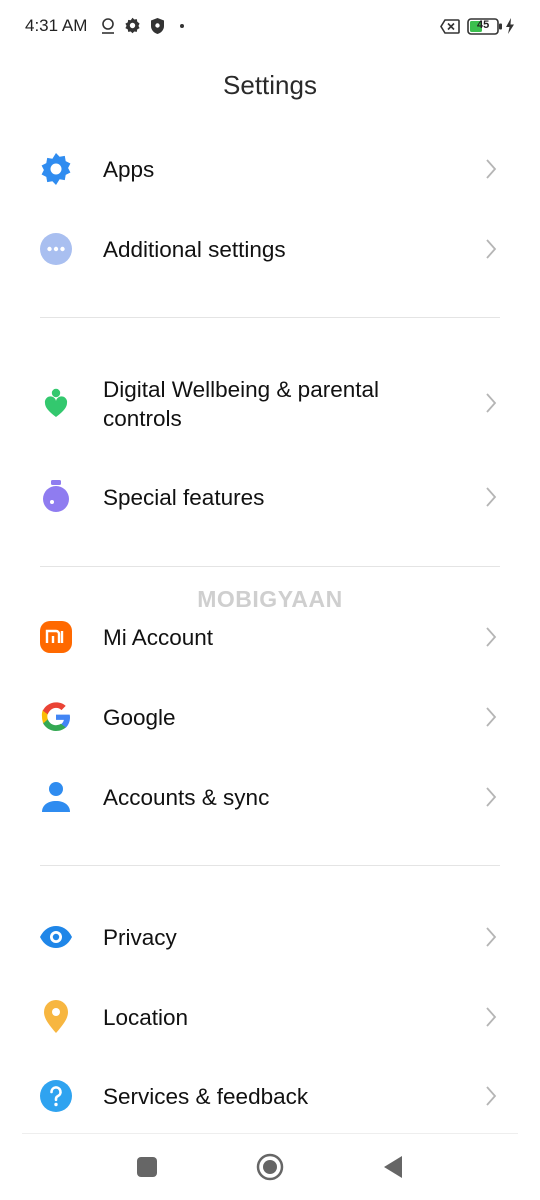 The height and width of the screenshot is (1200, 540). Describe the element at coordinates (56, 1096) in the screenshot. I see `help-icon` at that location.